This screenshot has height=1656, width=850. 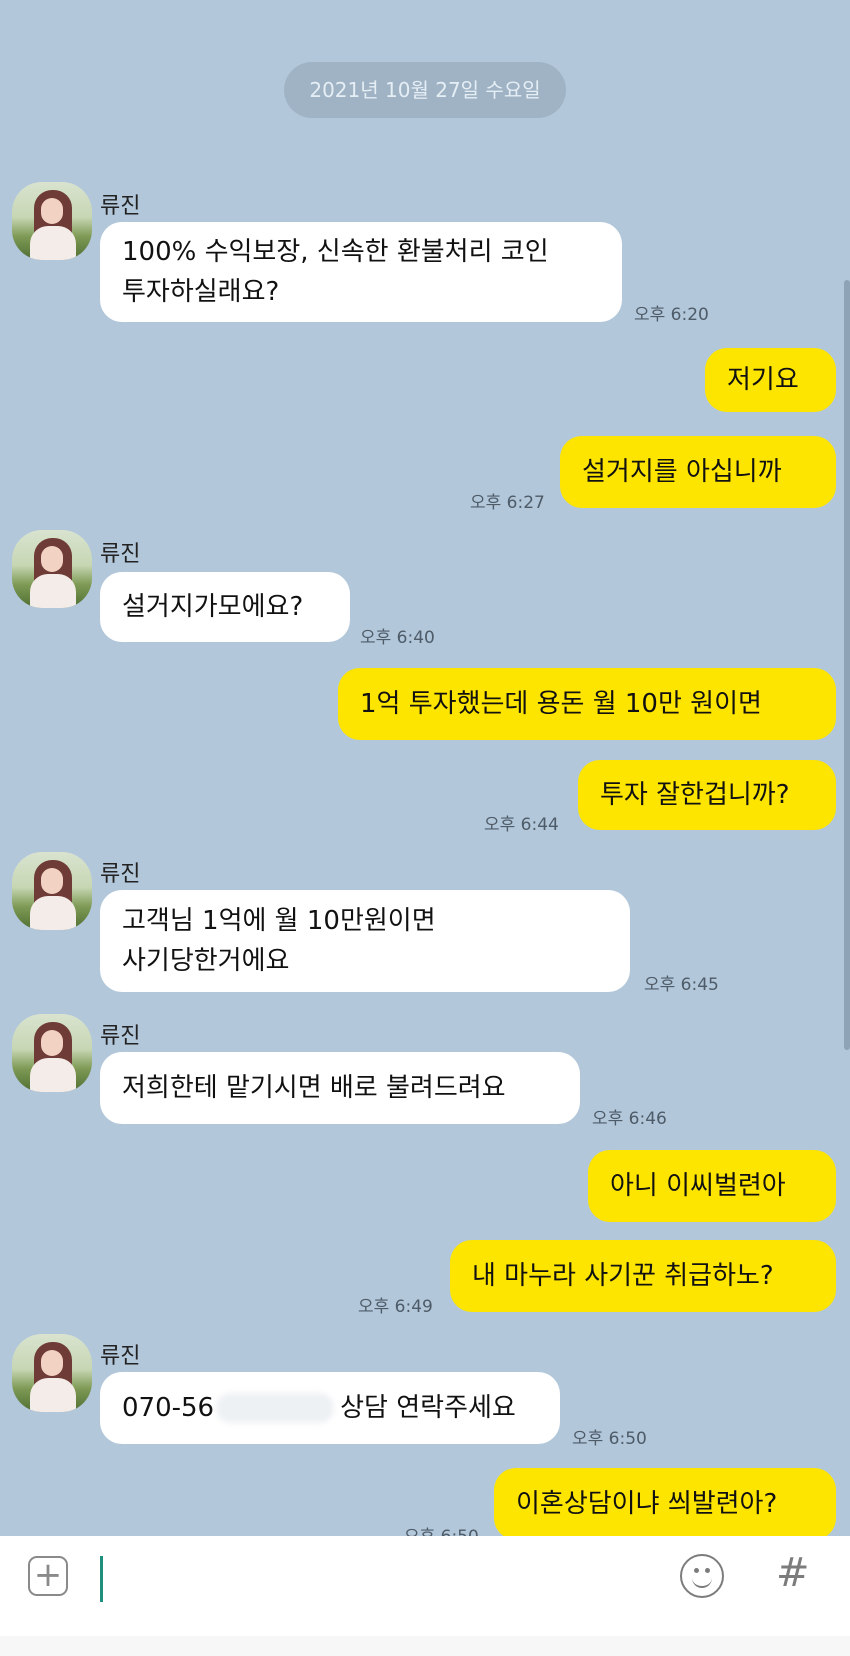 I want to click on message-bubble-outgoing: 이혼상담이냐 씌발련아?, so click(x=665, y=1504).